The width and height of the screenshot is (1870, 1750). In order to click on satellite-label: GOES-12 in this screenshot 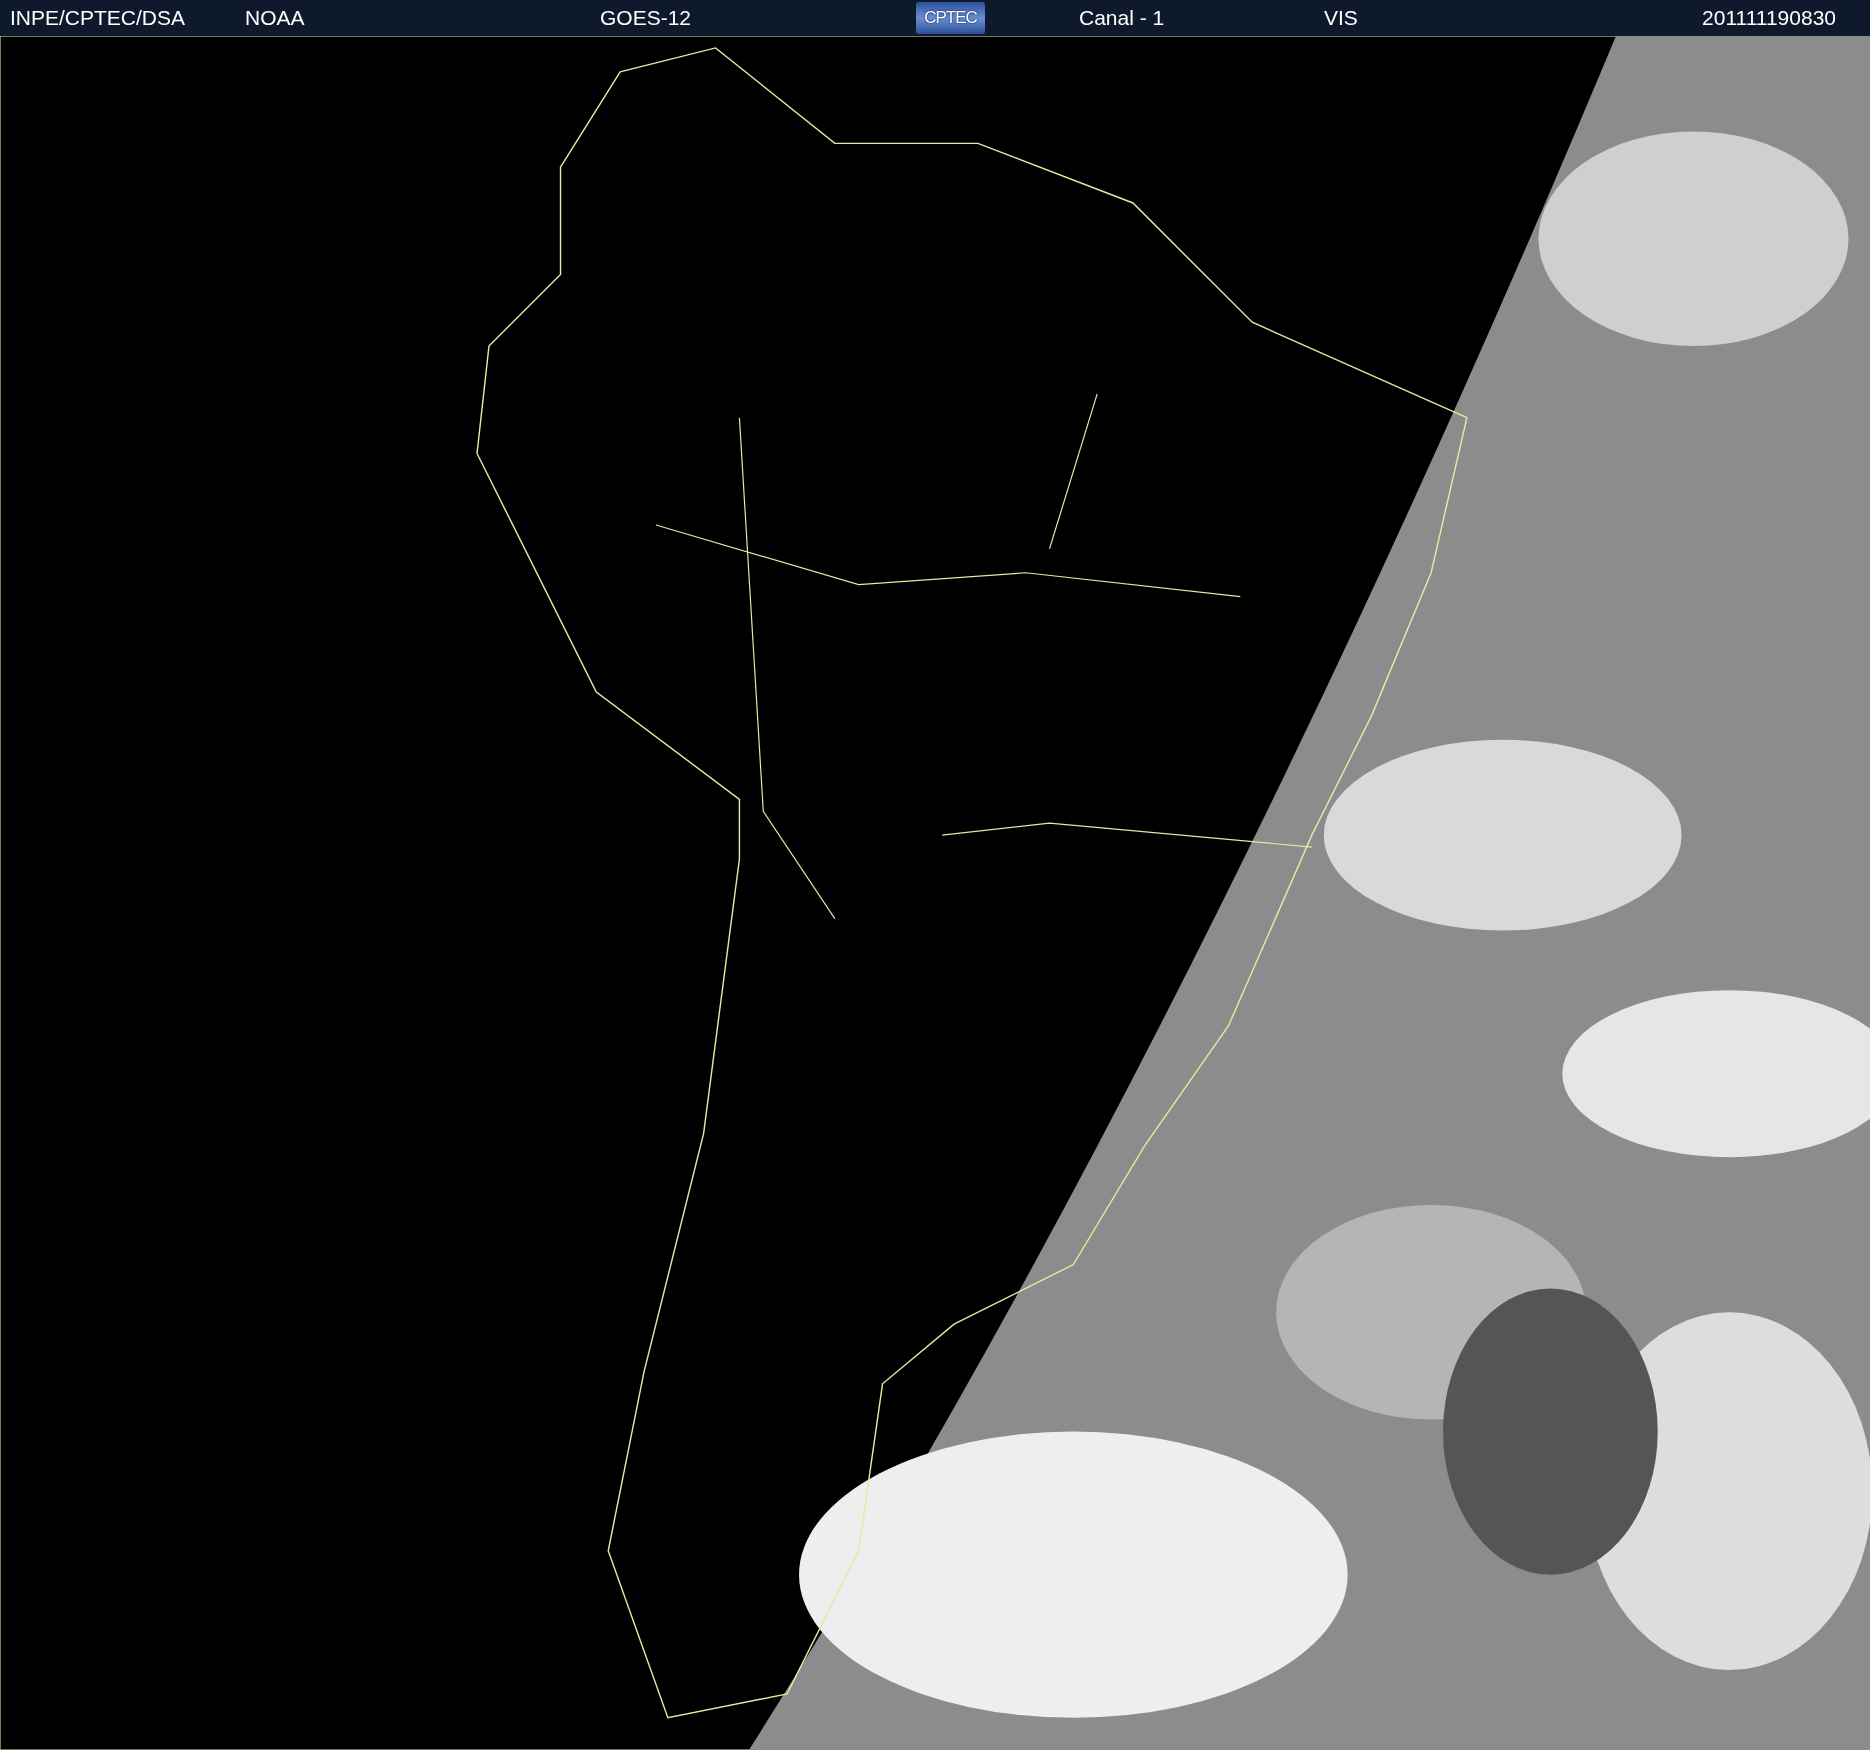, I will do `click(646, 18)`.